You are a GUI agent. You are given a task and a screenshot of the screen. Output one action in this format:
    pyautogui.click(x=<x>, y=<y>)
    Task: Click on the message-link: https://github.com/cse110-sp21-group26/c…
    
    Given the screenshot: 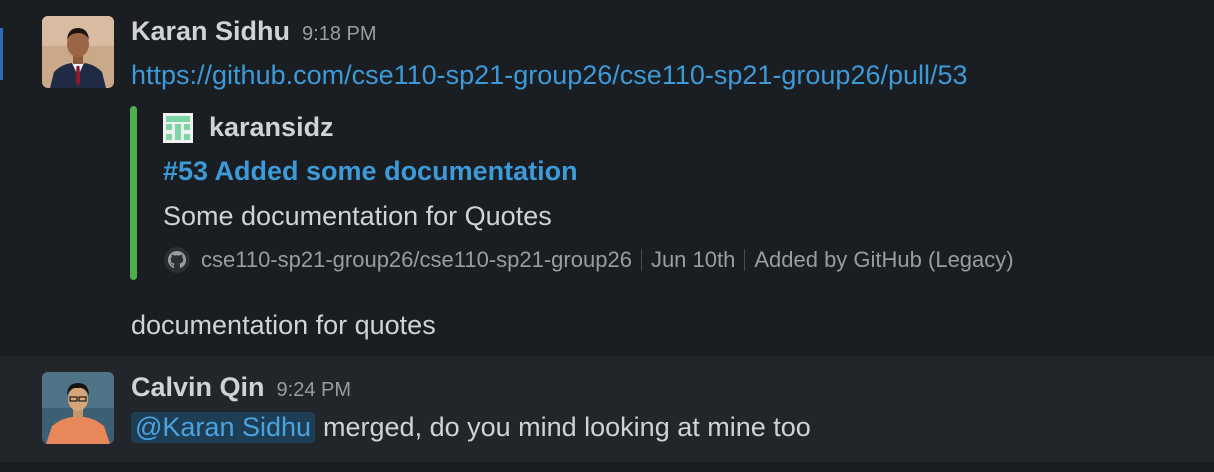 What is the action you would take?
    pyautogui.click(x=549, y=75)
    